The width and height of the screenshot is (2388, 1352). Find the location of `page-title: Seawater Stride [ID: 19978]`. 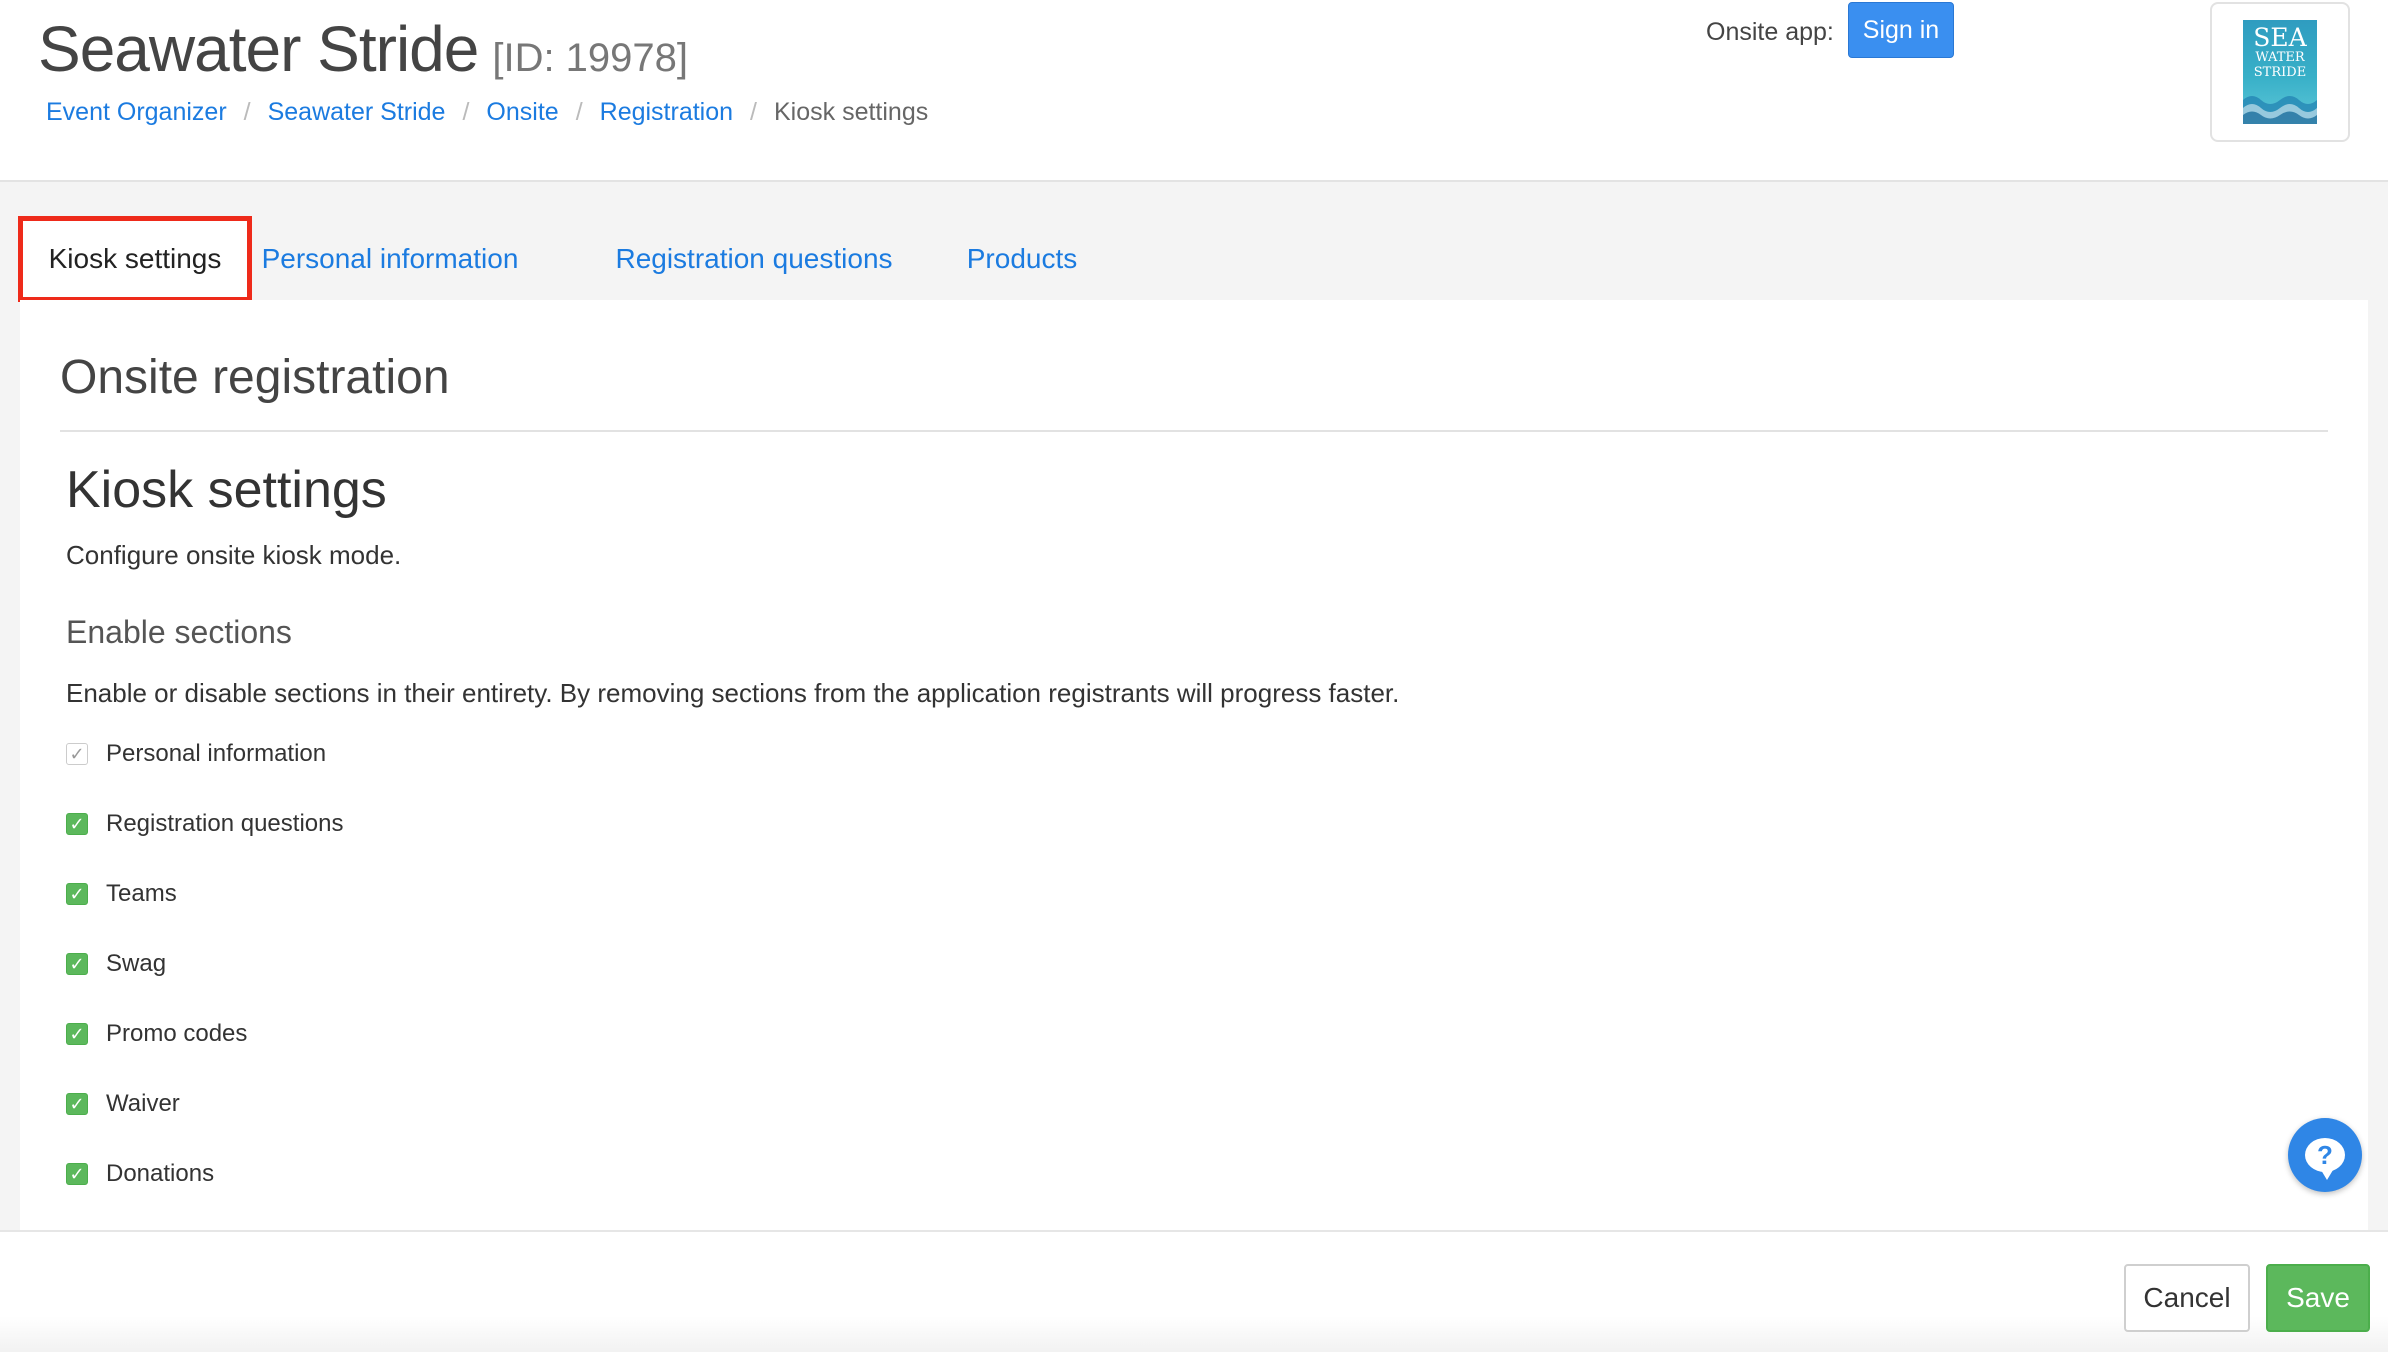

page-title: Seawater Stride [ID: 19978] is located at coordinates (363, 49).